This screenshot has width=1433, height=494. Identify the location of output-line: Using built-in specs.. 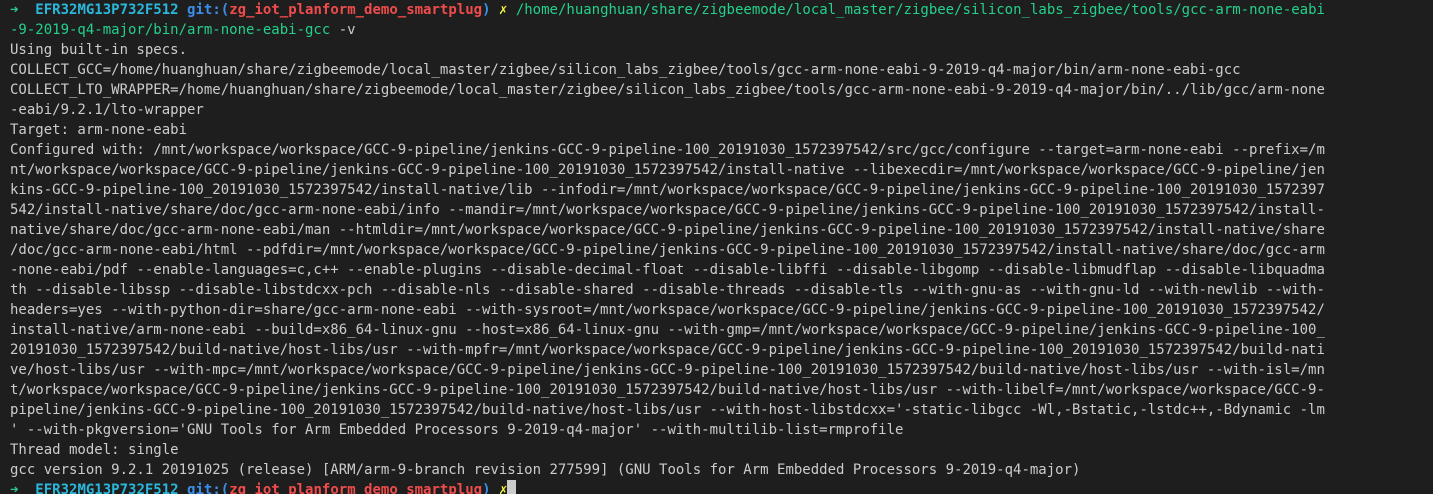
(99, 50).